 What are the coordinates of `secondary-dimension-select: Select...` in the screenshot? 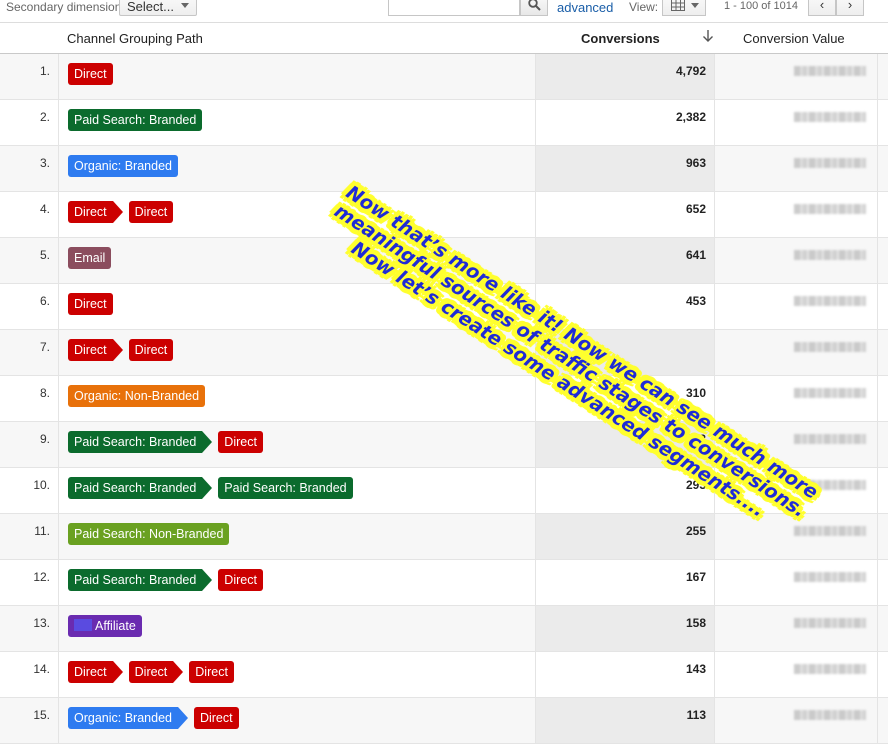 It's located at (158, 8).